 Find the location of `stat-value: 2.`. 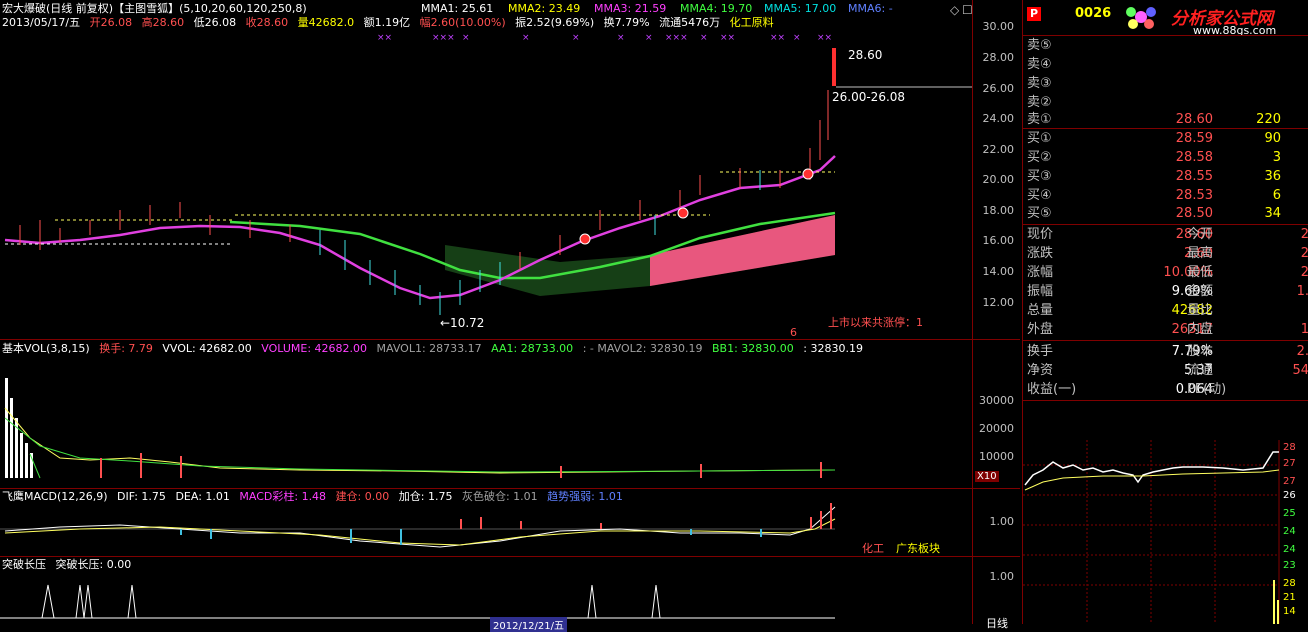

stat-value: 2. is located at coordinates (1302, 351).